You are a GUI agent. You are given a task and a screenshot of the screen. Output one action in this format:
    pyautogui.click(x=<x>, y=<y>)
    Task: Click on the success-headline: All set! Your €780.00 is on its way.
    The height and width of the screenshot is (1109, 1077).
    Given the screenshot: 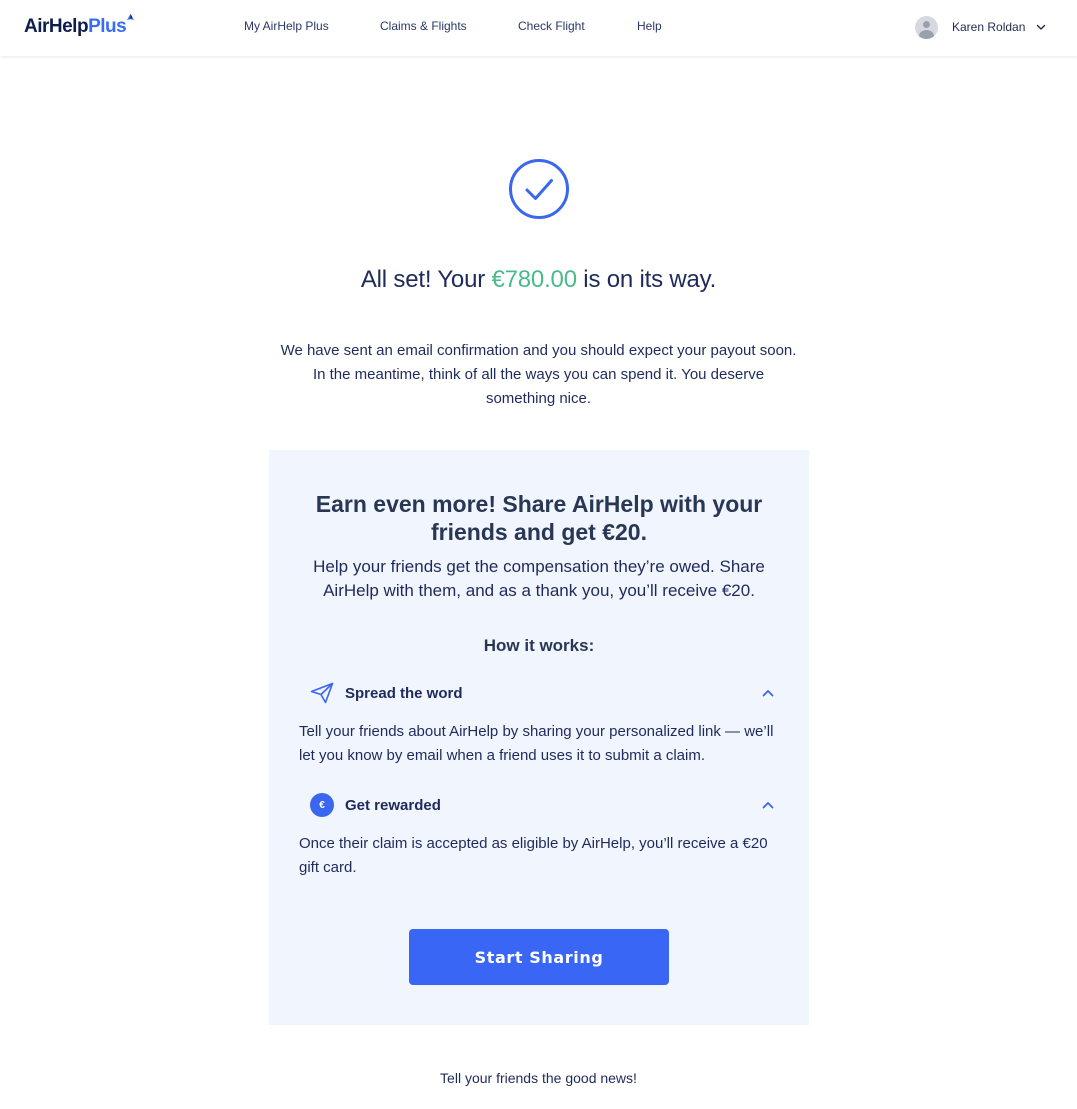 What is the action you would take?
    pyautogui.click(x=538, y=280)
    